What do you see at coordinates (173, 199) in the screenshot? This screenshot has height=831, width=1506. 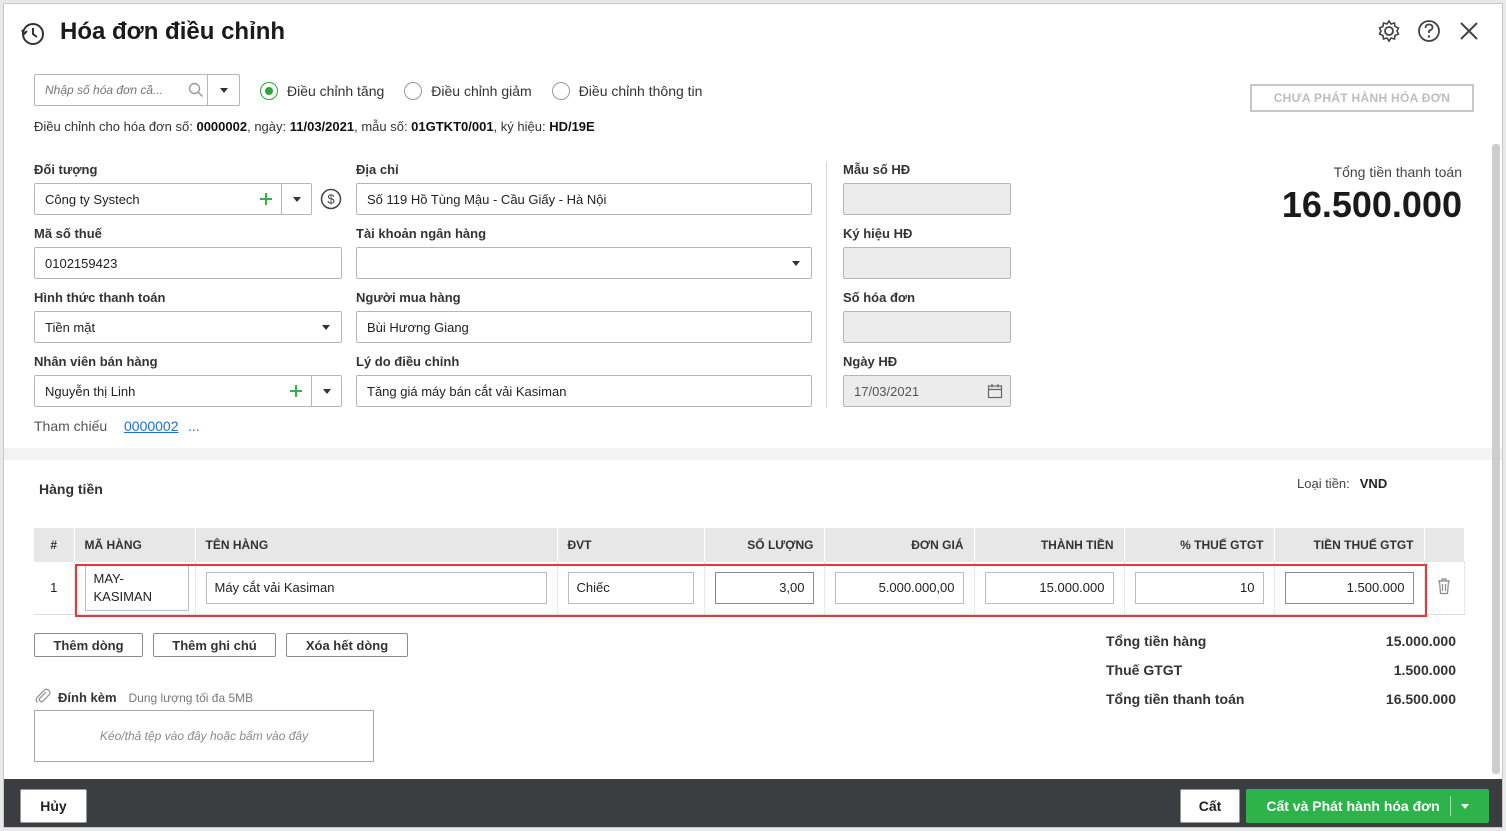 I see `customer-field: Công ty Systech` at bounding box center [173, 199].